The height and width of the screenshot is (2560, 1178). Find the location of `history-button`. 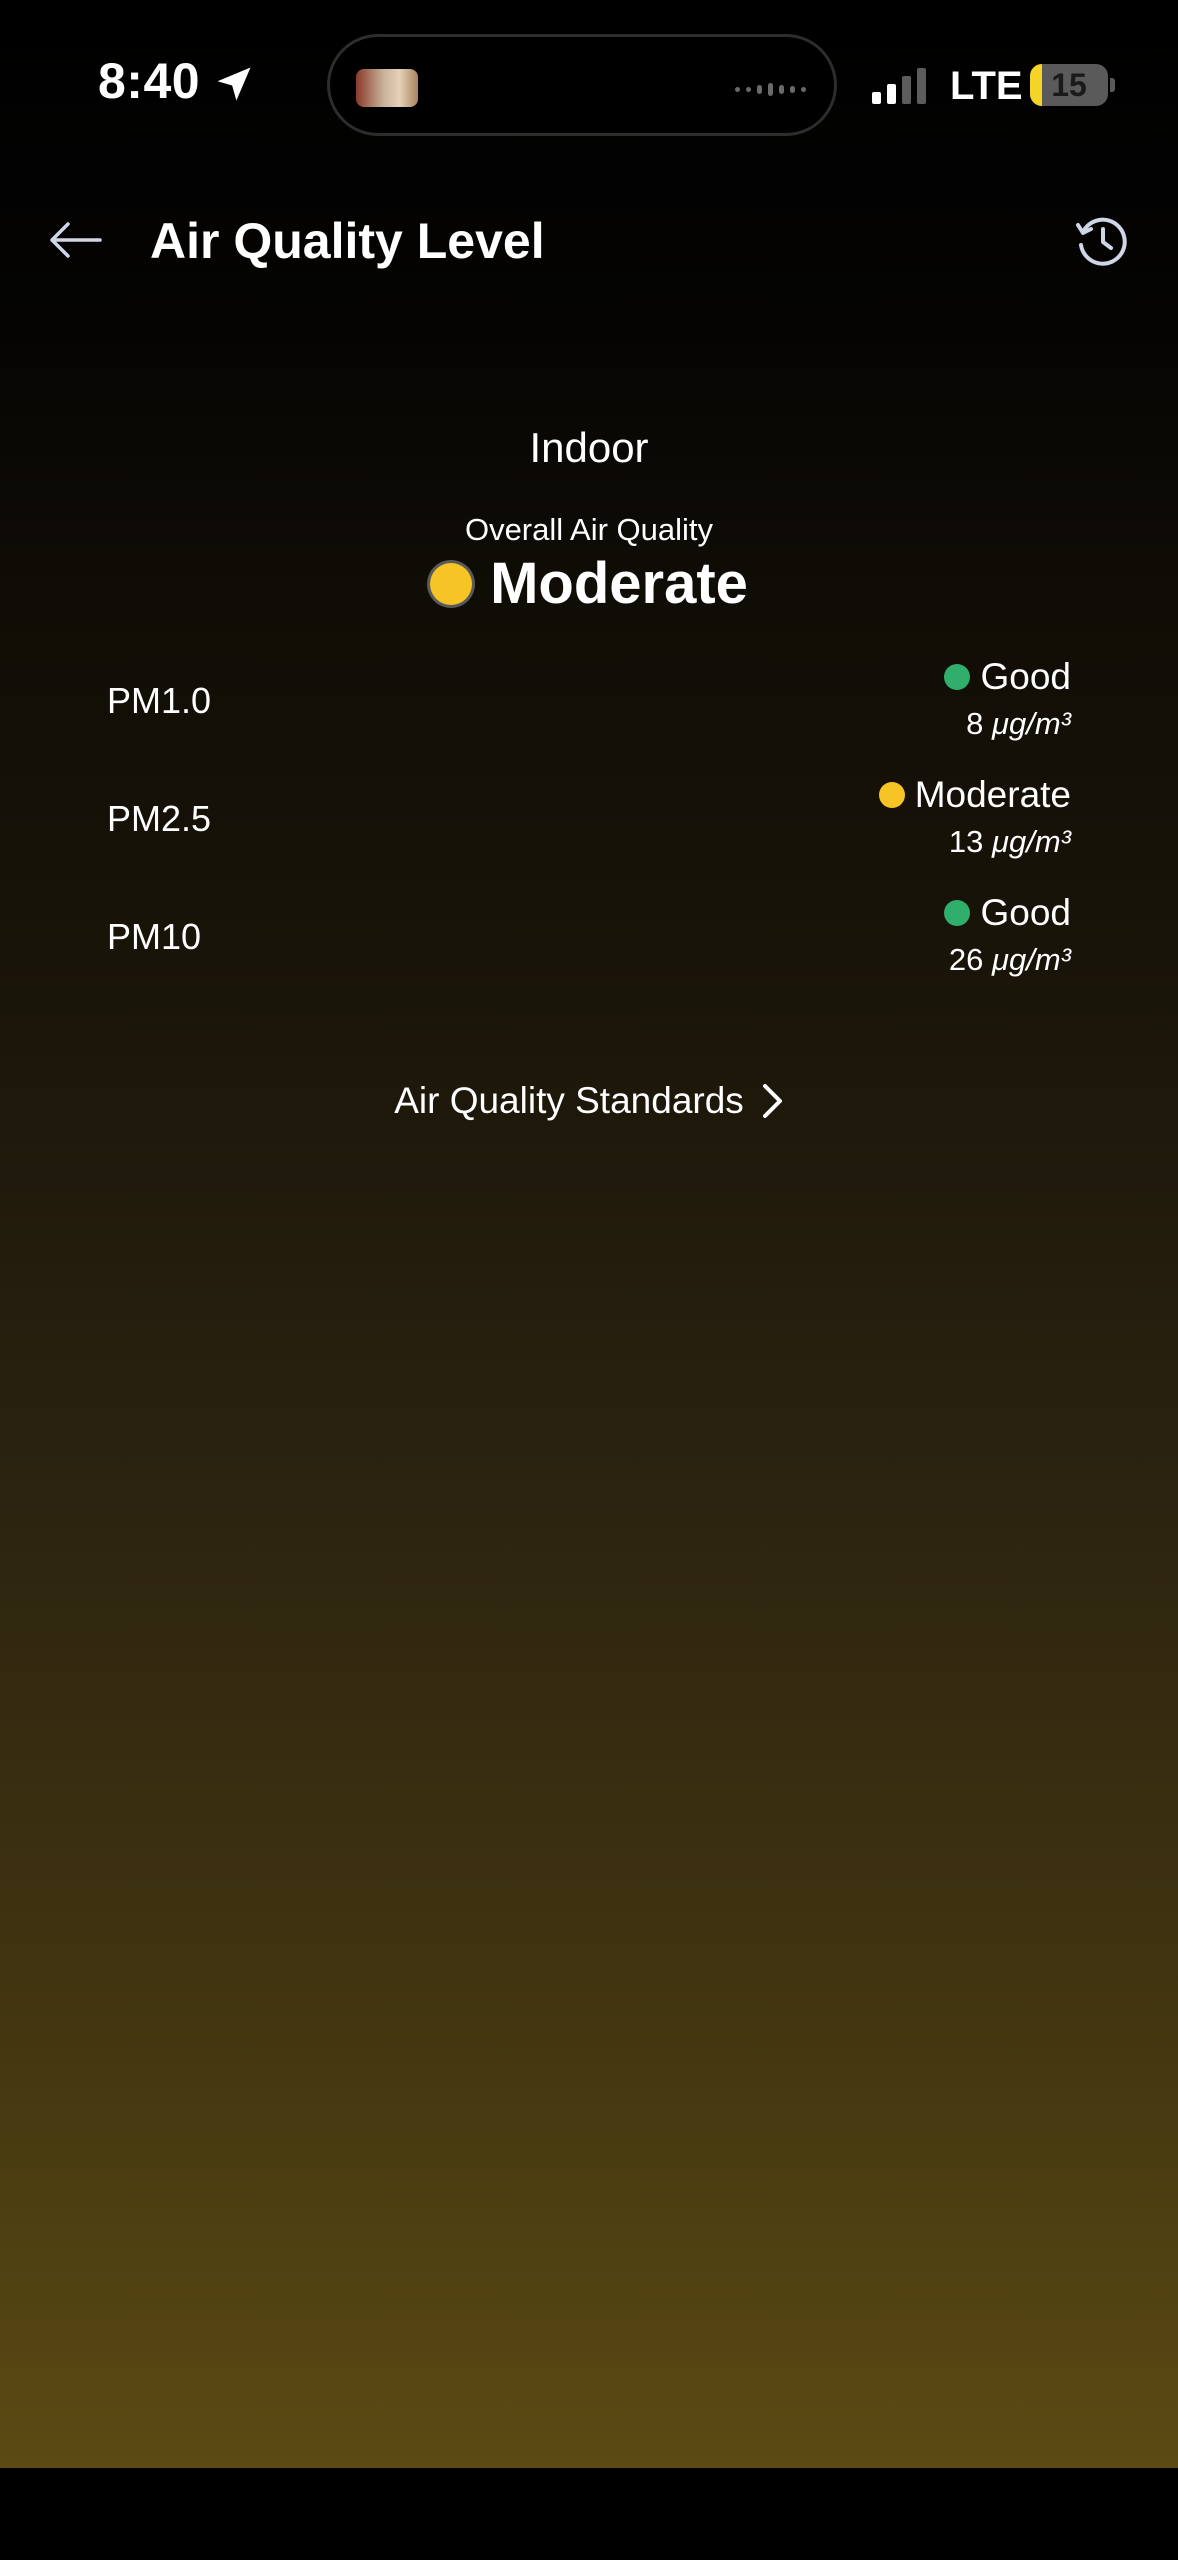

history-button is located at coordinates (1103, 241).